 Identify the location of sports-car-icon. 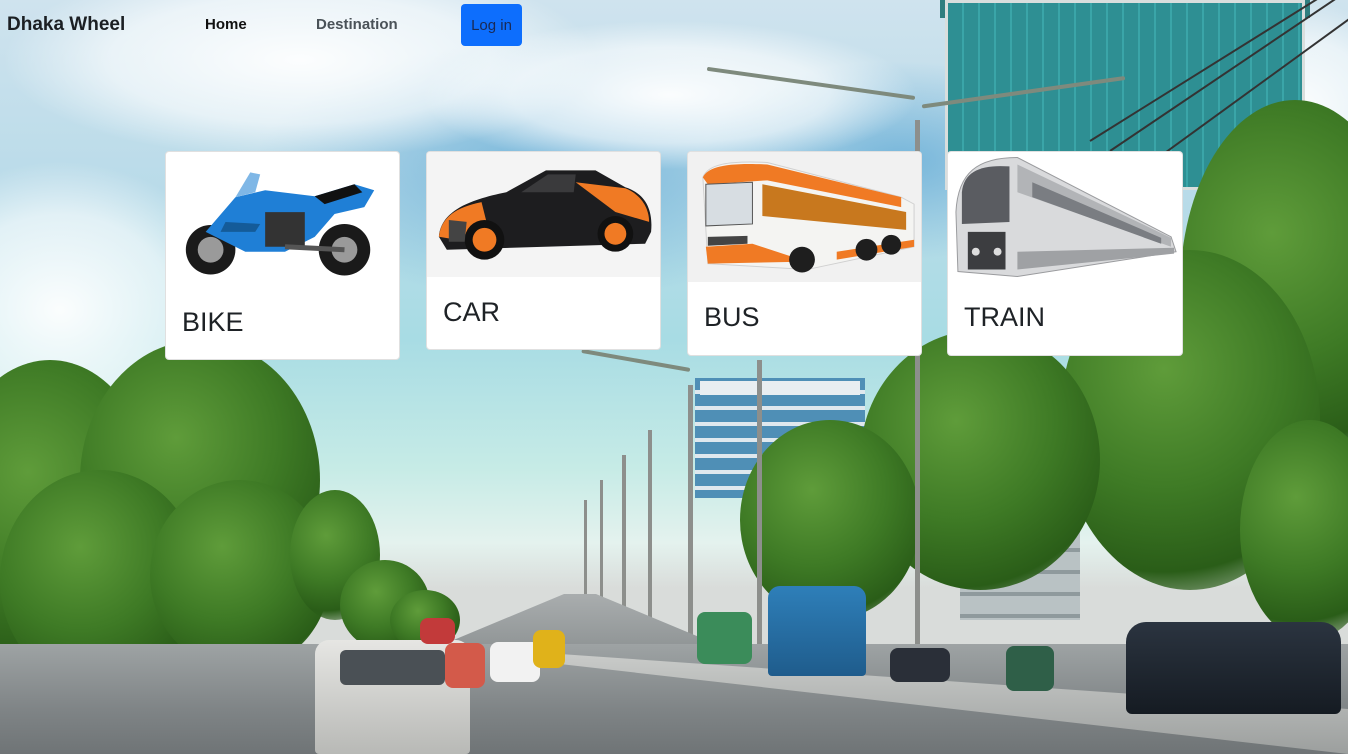
(545, 215).